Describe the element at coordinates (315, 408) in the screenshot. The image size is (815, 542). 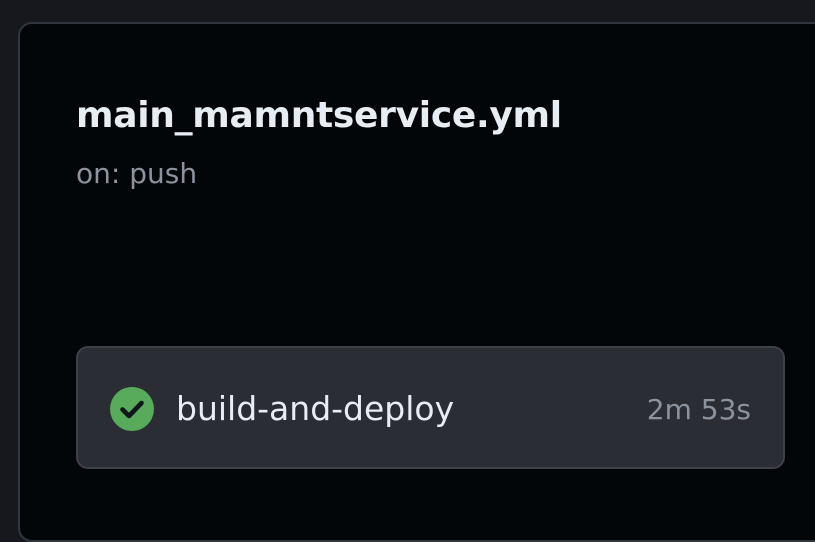
I see `job-name: build-and-deploy` at that location.